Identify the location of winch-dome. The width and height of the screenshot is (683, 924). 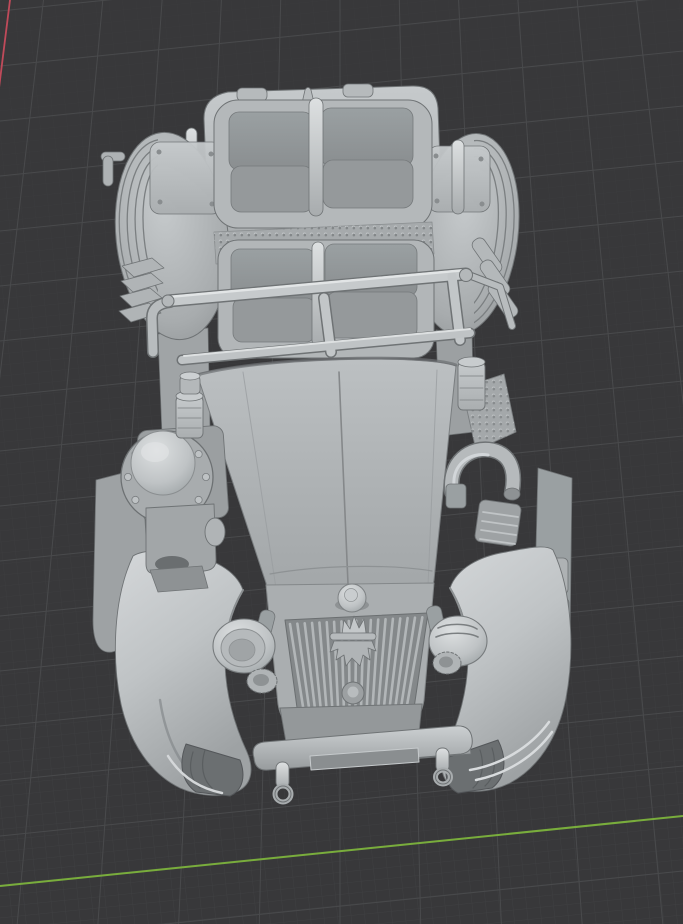
(163, 463).